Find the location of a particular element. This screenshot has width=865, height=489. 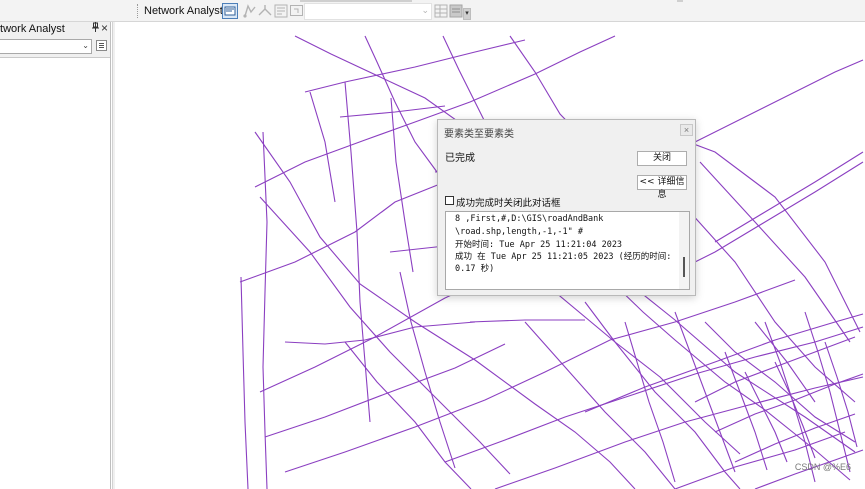

dock-options-icon is located at coordinates (101, 45).